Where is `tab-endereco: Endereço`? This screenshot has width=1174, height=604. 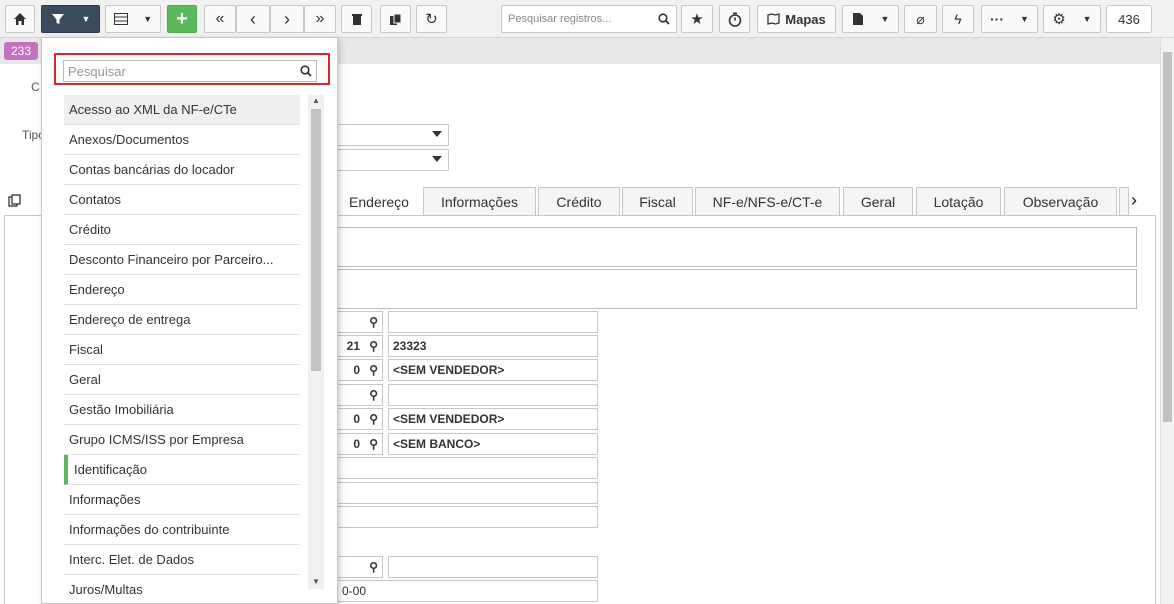 tab-endereco: Endereço is located at coordinates (379, 201).